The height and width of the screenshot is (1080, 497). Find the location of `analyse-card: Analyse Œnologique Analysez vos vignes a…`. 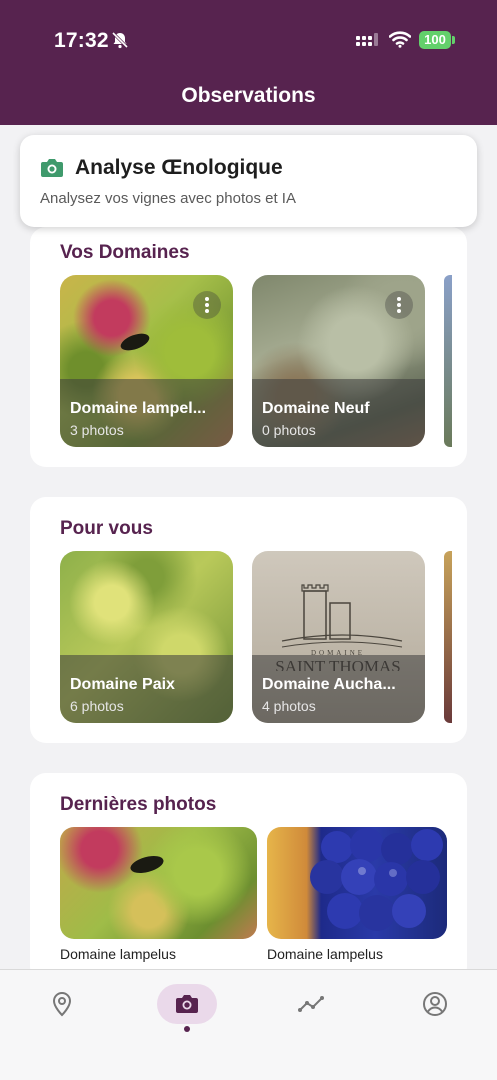

analyse-card: Analyse Œnologique Analysez vos vignes a… is located at coordinates (248, 181).